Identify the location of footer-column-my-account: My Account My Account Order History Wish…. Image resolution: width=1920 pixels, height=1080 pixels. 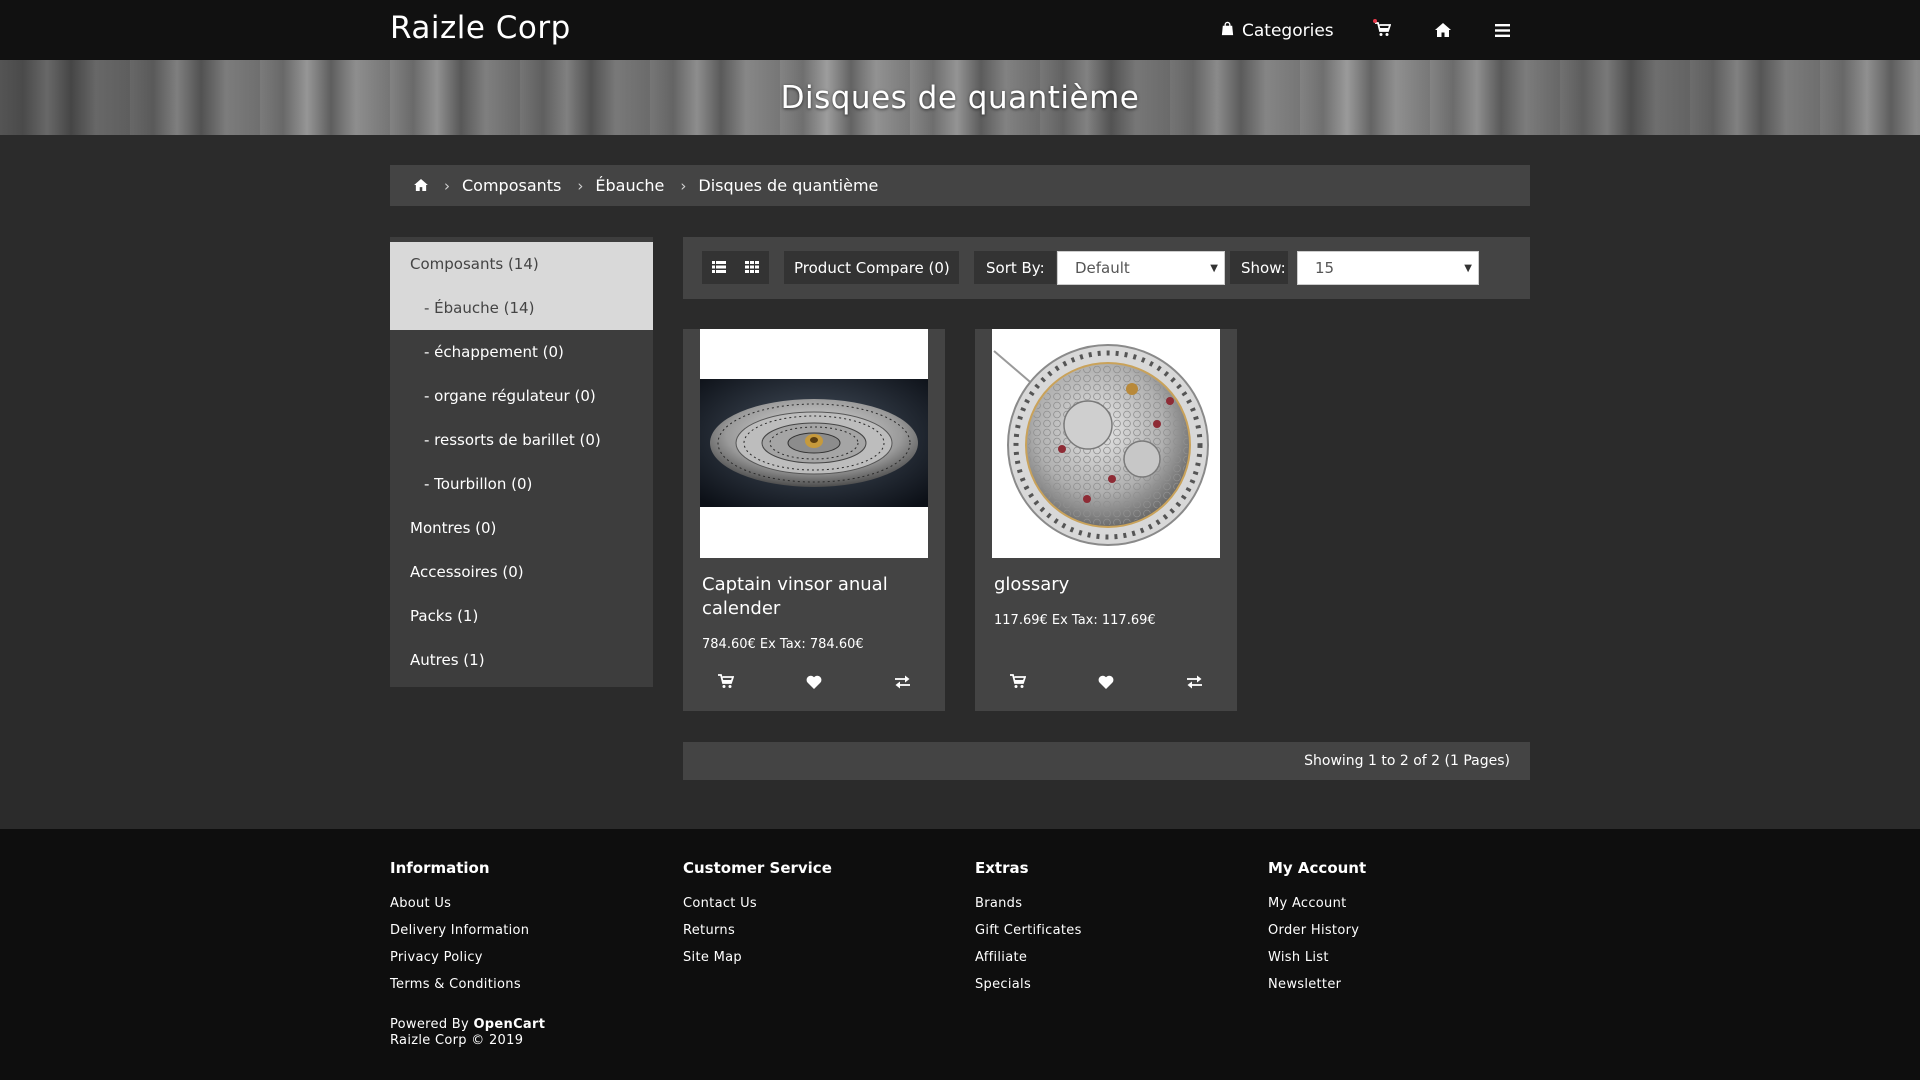
(1317, 928).